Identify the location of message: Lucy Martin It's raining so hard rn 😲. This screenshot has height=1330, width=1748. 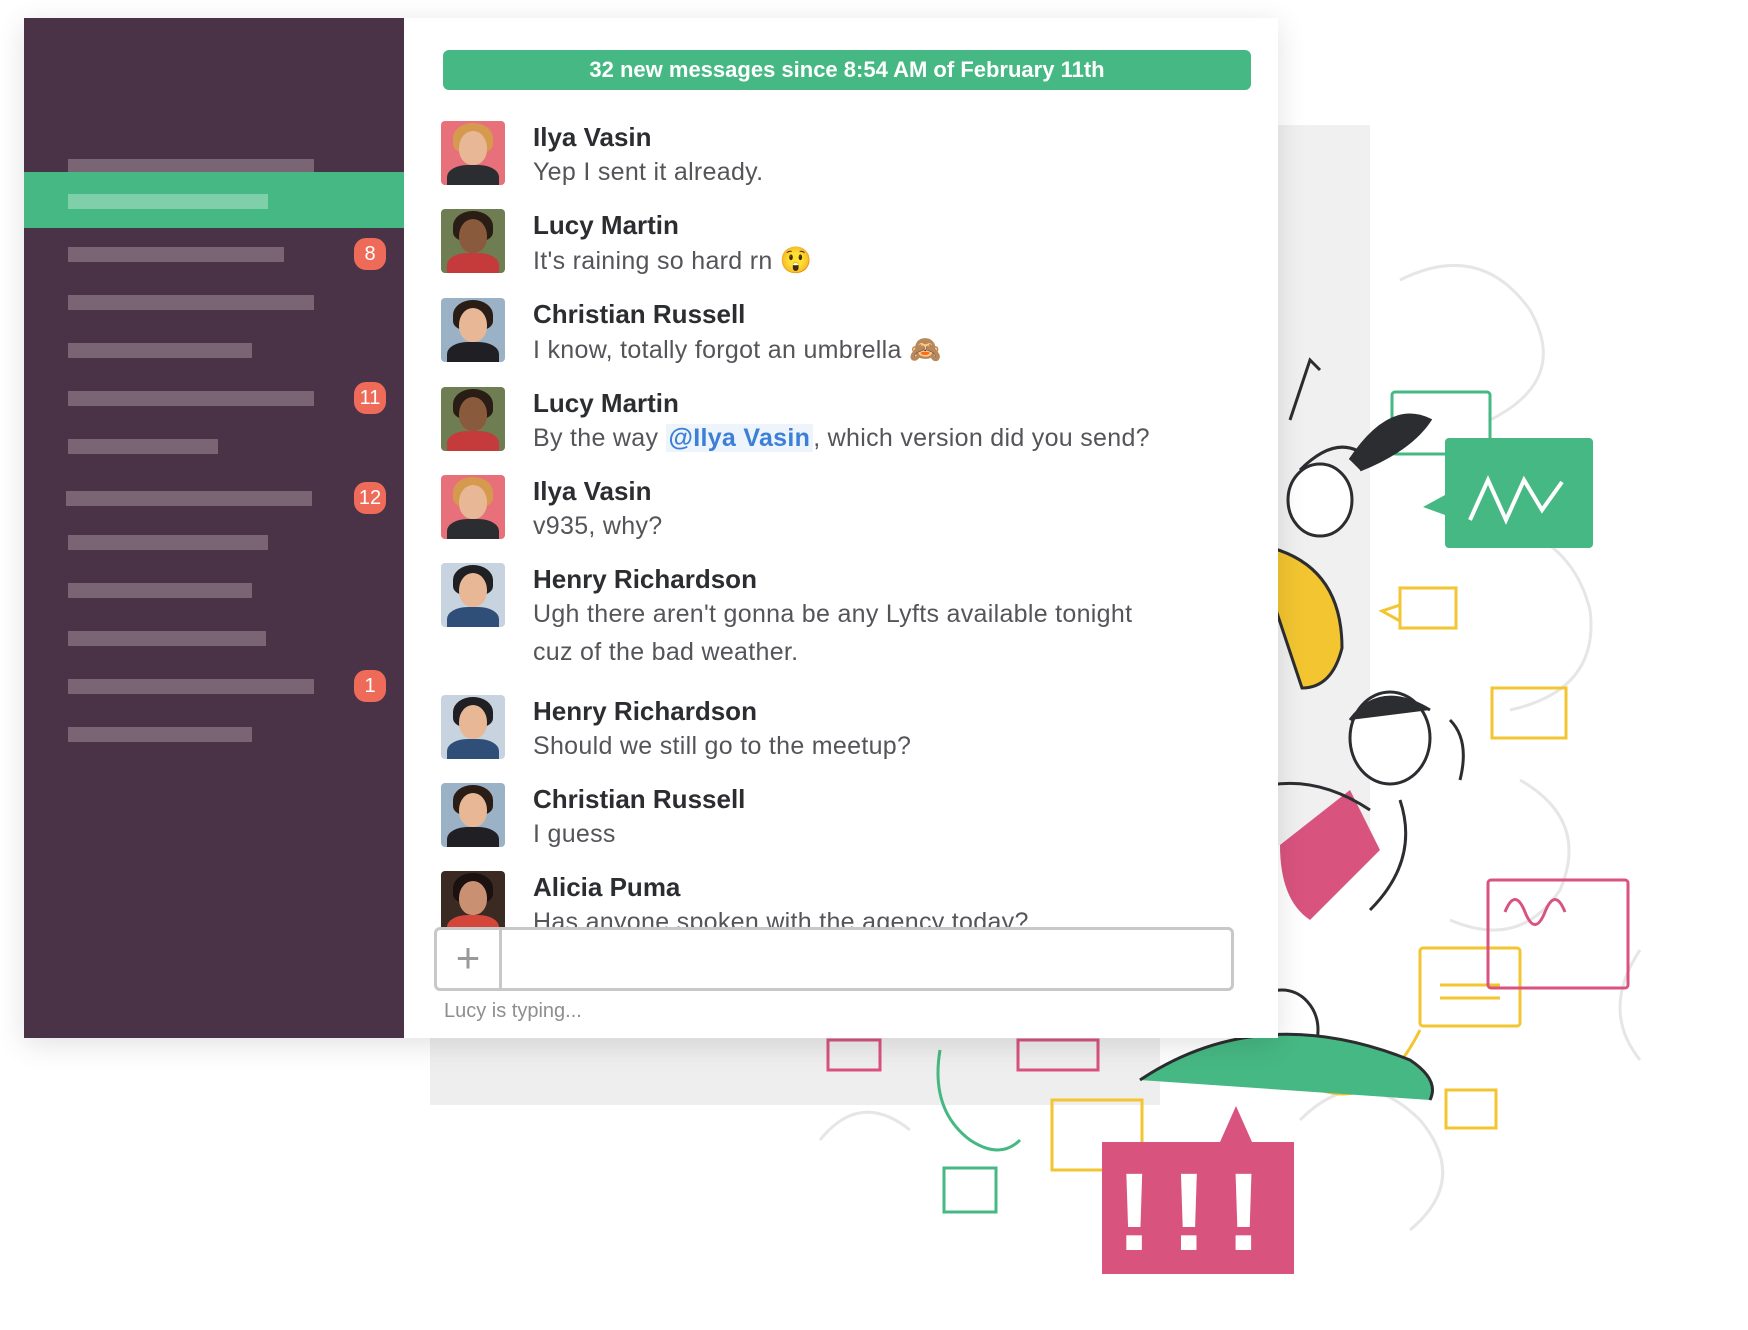
(851, 244).